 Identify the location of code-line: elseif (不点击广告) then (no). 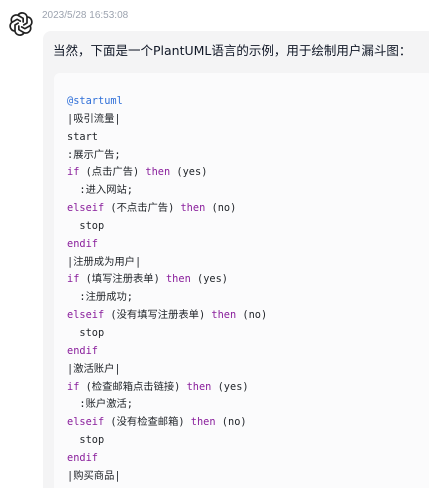
(167, 209).